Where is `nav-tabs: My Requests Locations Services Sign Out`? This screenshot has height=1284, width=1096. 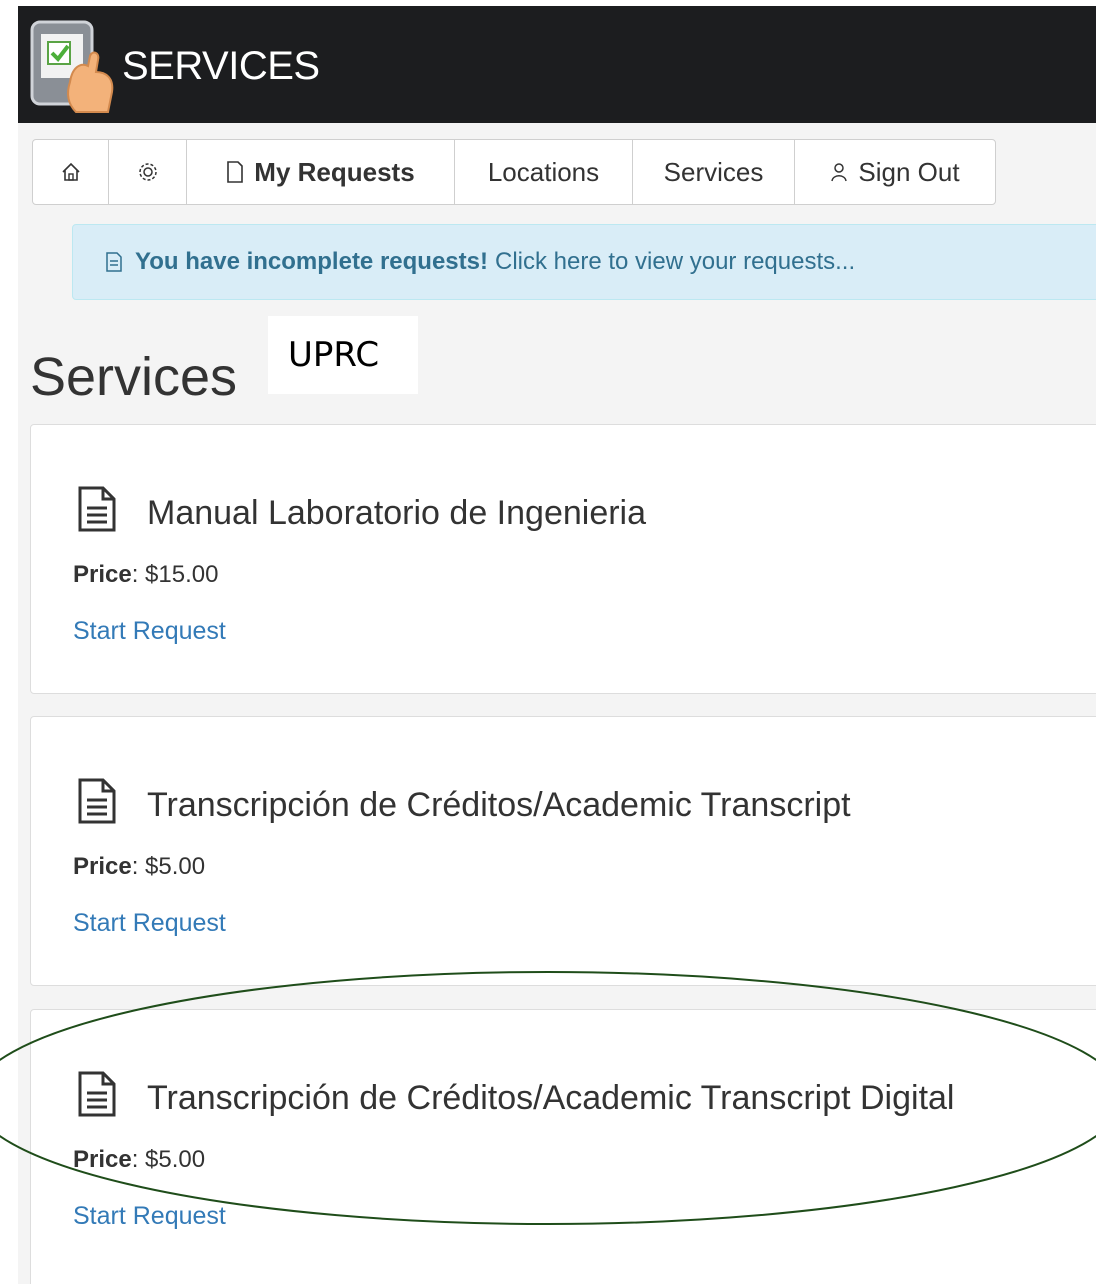 nav-tabs: My Requests Locations Services Sign Out is located at coordinates (514, 172).